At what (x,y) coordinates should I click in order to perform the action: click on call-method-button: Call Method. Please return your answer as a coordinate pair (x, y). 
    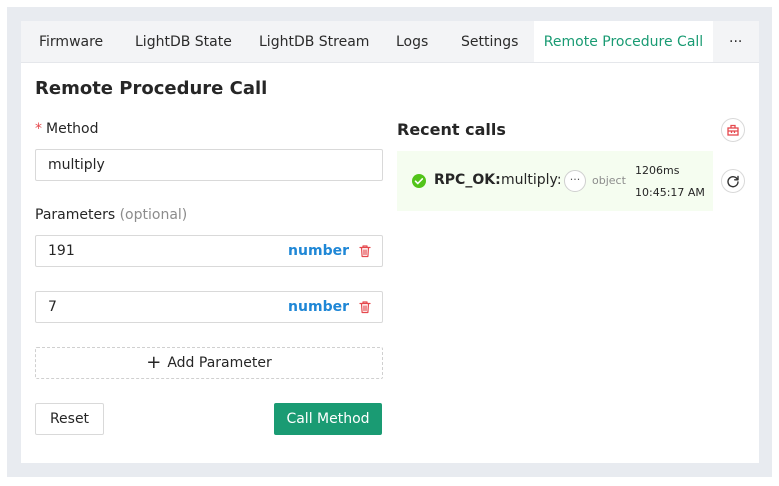
    Looking at the image, I should click on (328, 419).